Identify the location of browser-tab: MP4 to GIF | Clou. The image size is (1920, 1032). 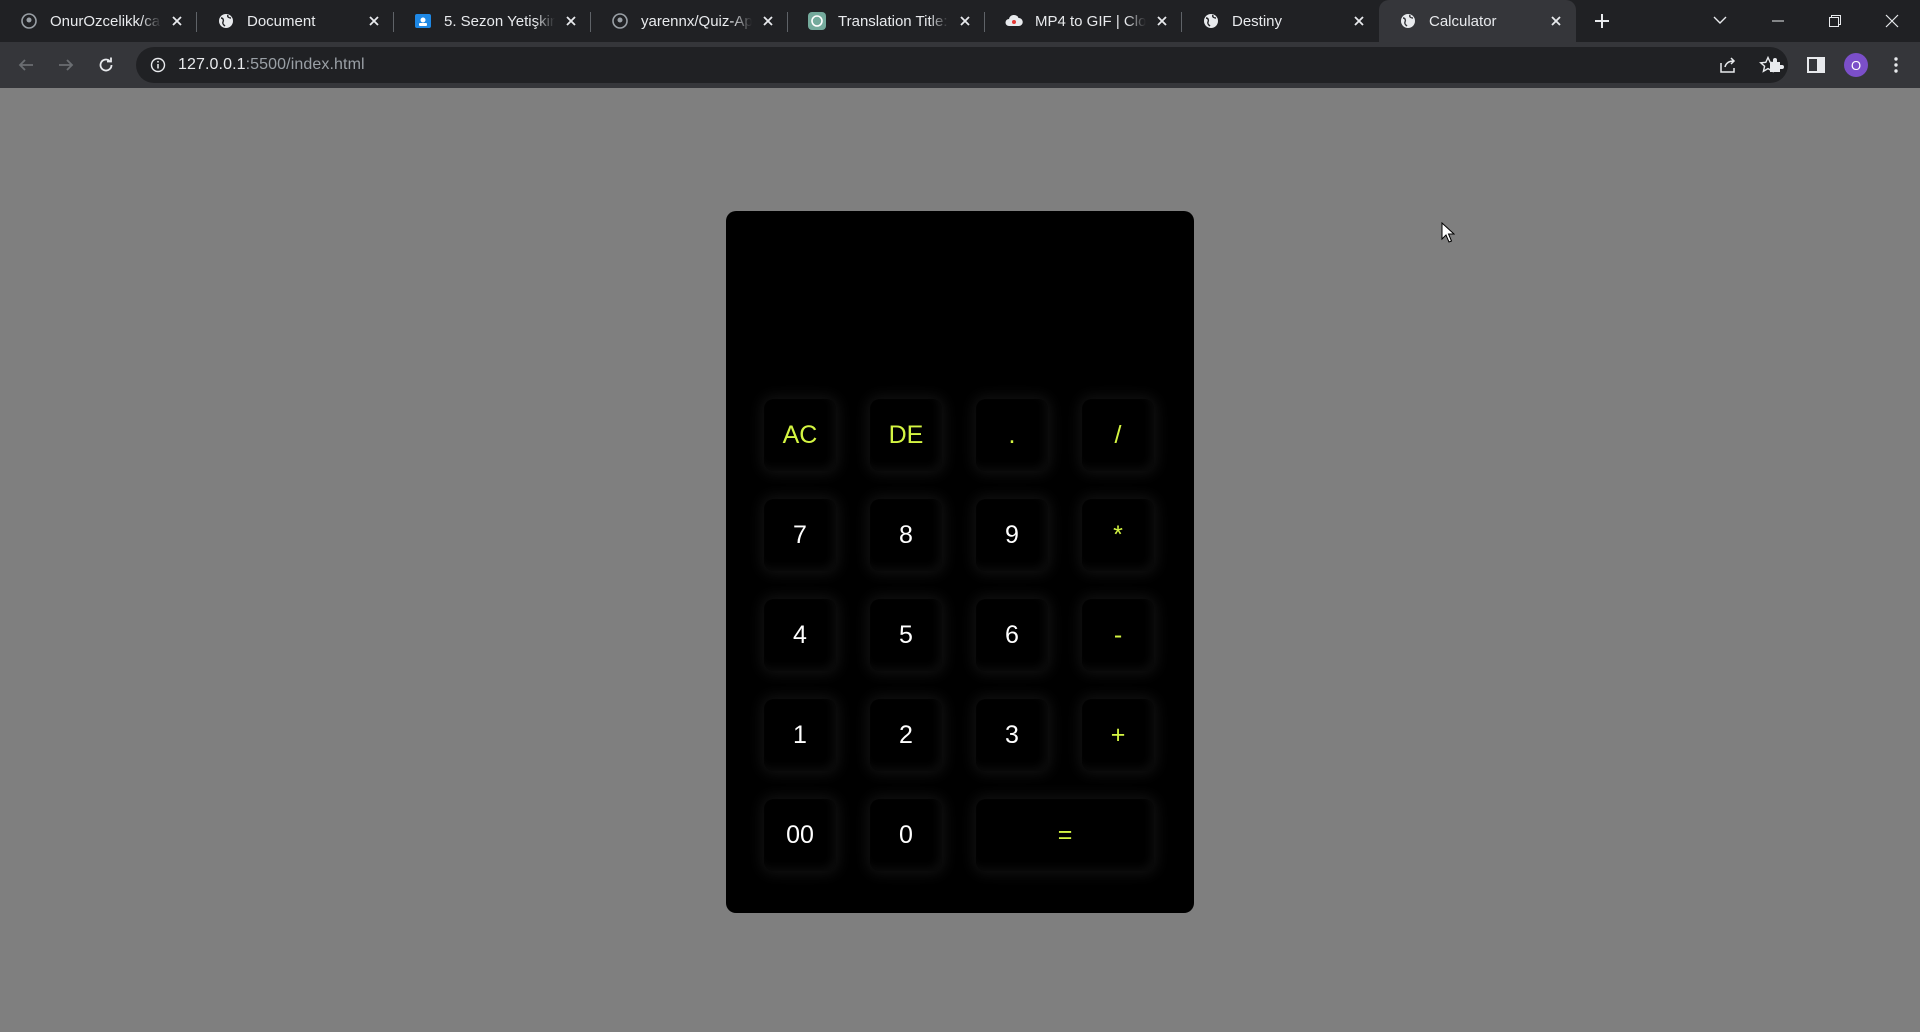
(1083, 21).